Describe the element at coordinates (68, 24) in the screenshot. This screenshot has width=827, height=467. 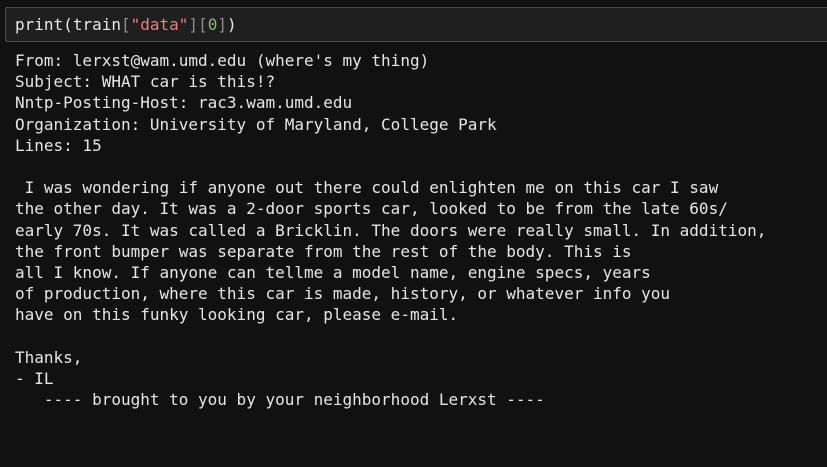
I see `code-open-paren: (` at that location.